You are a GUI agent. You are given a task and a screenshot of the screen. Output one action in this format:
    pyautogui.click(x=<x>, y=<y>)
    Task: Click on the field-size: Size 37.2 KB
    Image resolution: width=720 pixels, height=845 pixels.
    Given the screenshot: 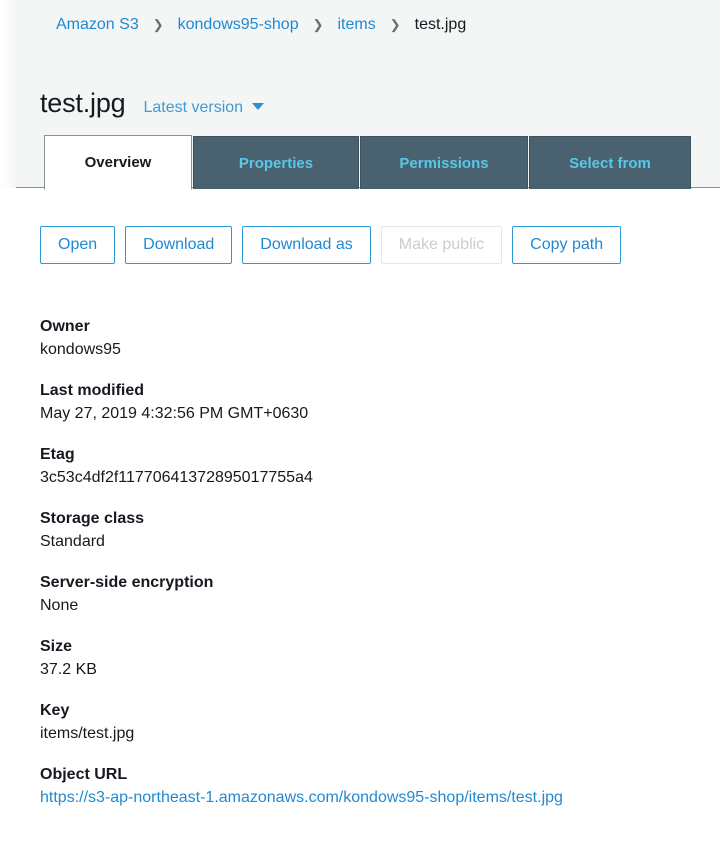 What is the action you would take?
    pyautogui.click(x=365, y=658)
    